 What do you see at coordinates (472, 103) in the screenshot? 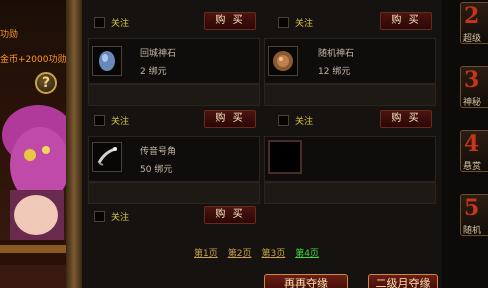
I see `tab-label: 神秘` at bounding box center [472, 103].